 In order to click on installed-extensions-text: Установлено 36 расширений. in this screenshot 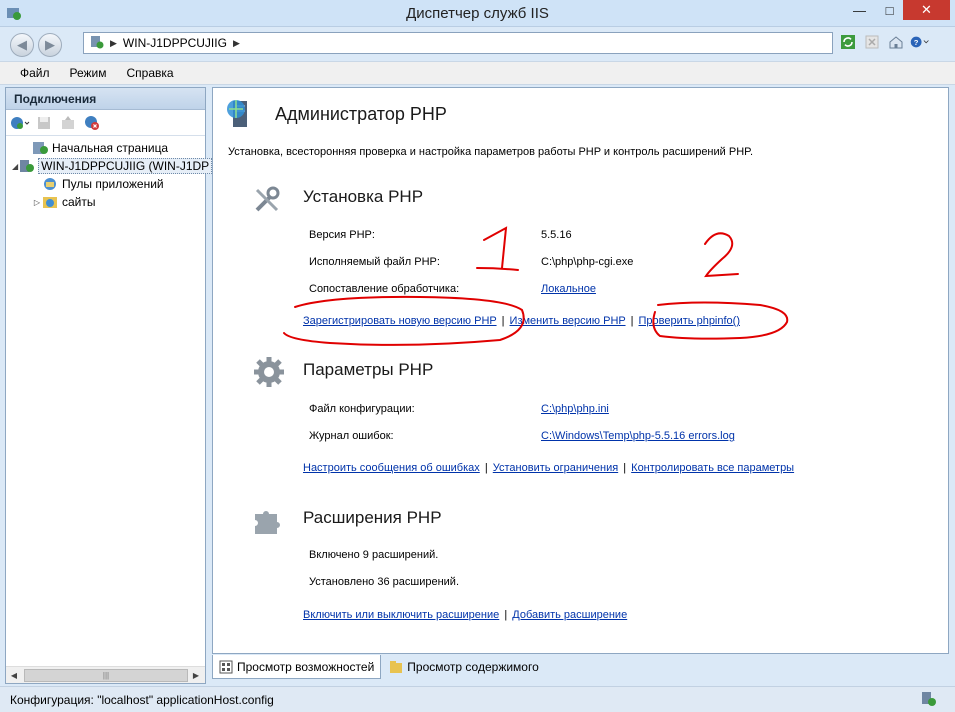, I will do `click(384, 582)`.